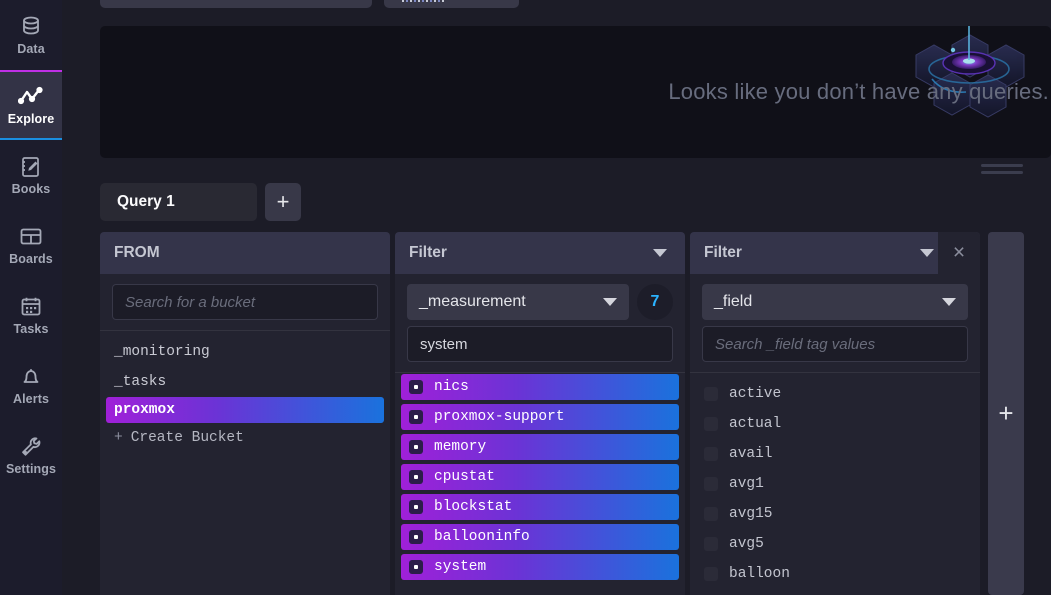  I want to click on measurement-key-label: _measurement, so click(472, 301).